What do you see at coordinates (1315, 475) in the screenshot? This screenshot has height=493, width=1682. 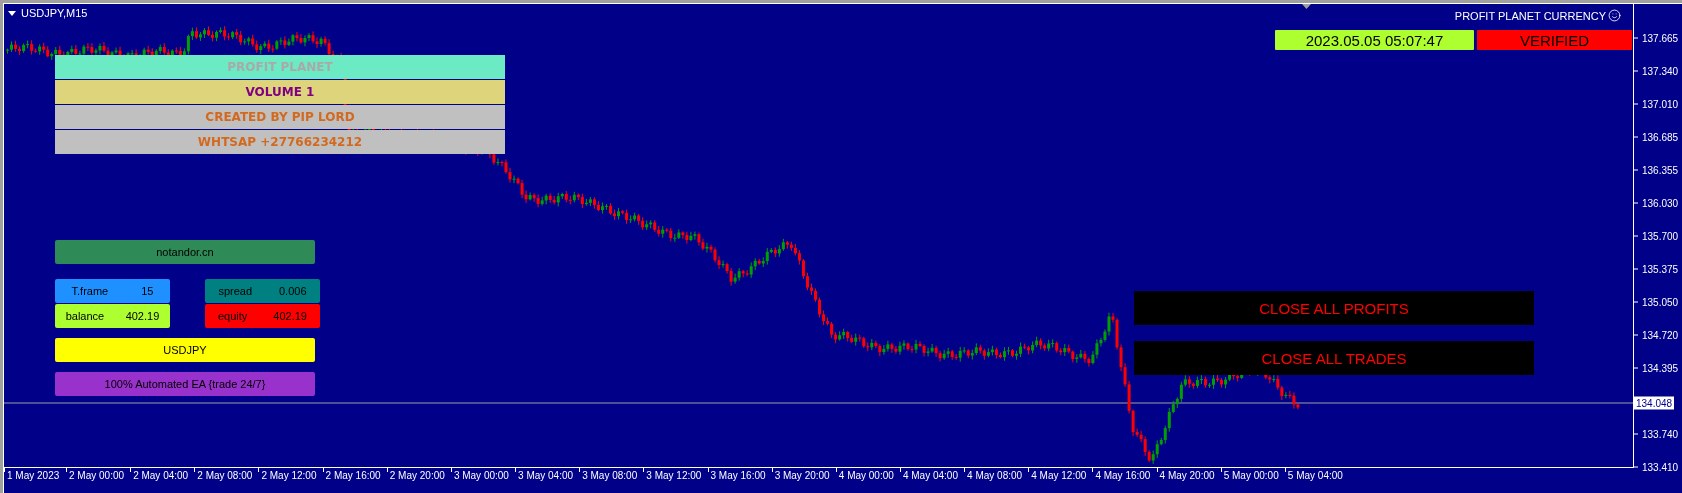 I see `time-label: 5 May 04:00` at bounding box center [1315, 475].